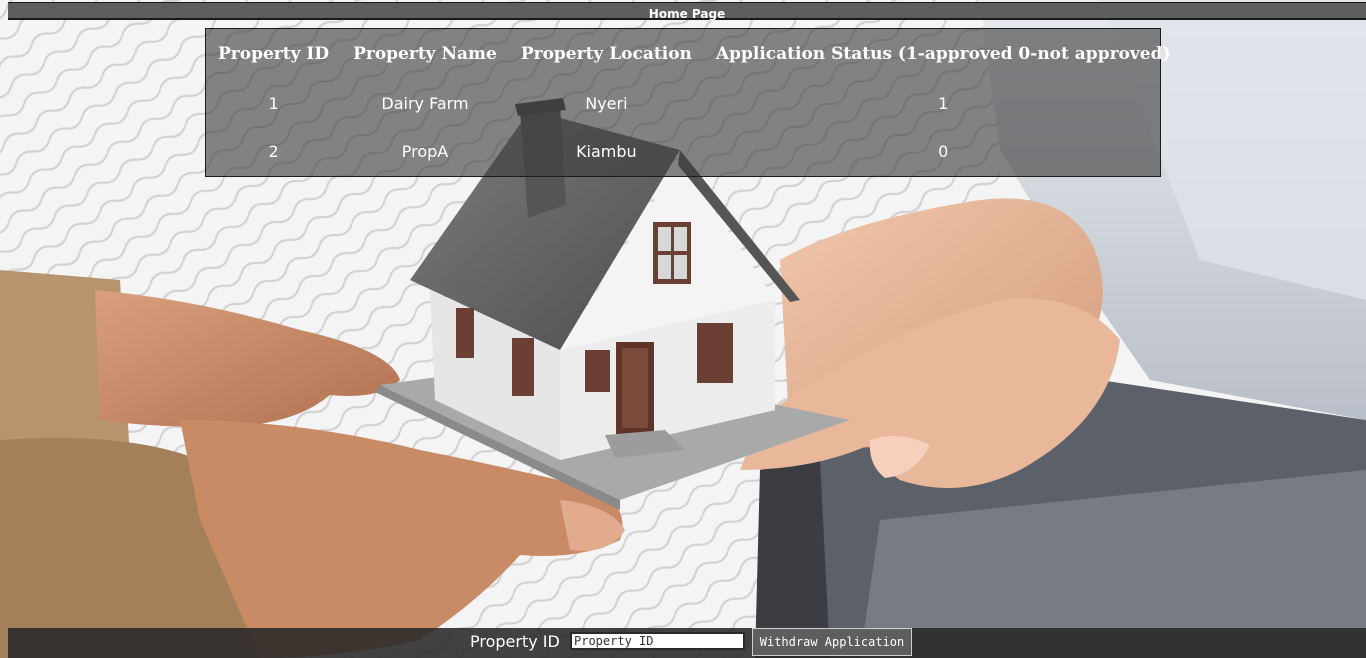 The width and height of the screenshot is (1366, 658). Describe the element at coordinates (273, 151) in the screenshot. I see `cell-property-id: 2` at that location.